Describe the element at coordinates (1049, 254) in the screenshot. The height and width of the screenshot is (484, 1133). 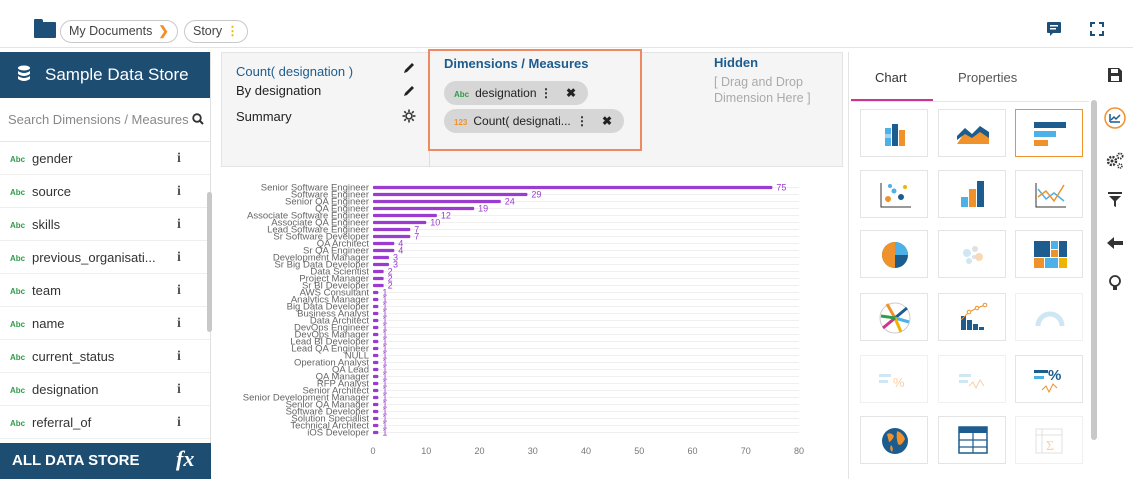
I see `treemap-chart-icon` at that location.